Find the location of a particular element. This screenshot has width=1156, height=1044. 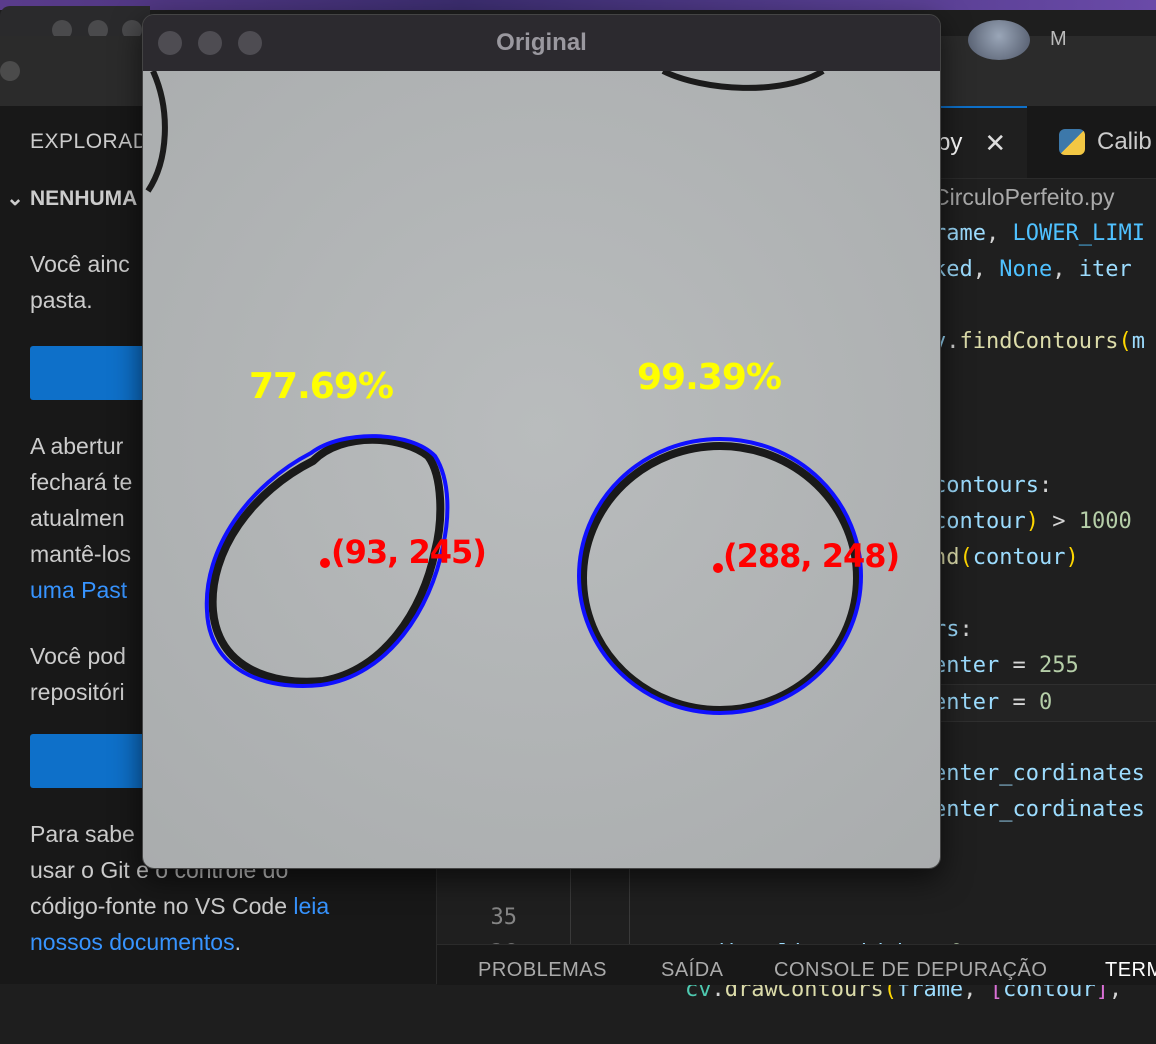

circularity-label-2: 99.39% is located at coordinates (709, 377).